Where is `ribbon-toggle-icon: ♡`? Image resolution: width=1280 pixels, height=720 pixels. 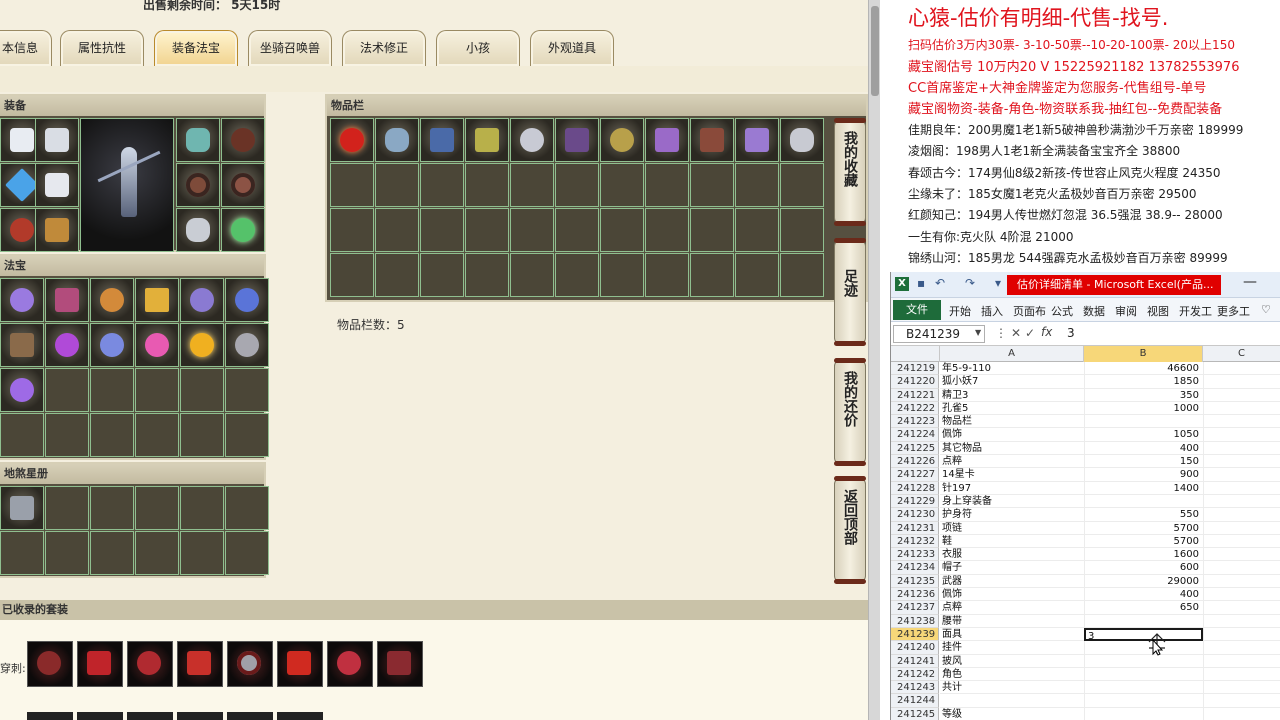 ribbon-toggle-icon: ♡ is located at coordinates (1266, 309).